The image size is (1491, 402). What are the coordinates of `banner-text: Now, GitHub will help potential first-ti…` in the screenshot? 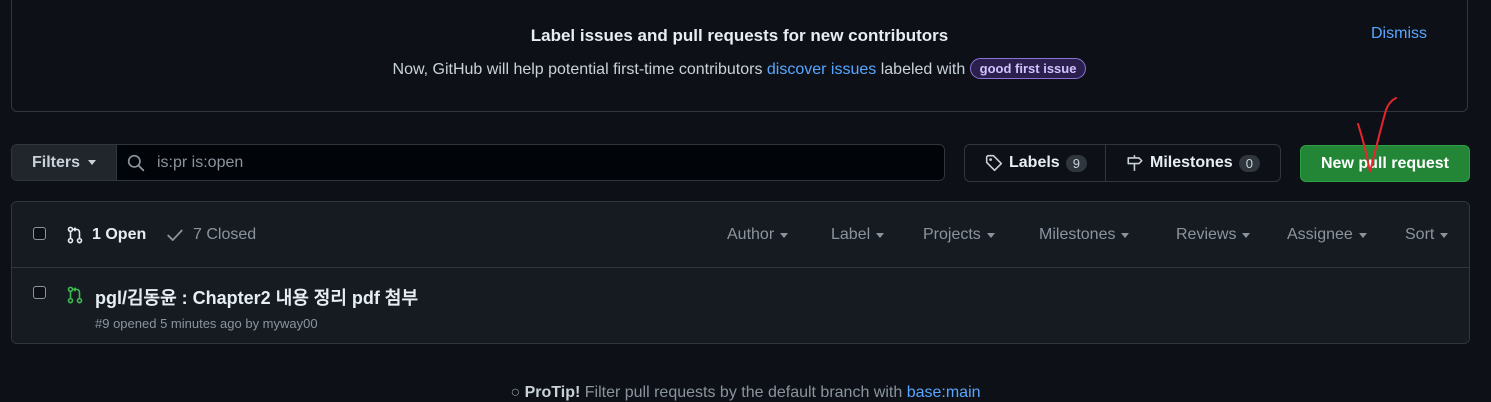 It's located at (739, 68).